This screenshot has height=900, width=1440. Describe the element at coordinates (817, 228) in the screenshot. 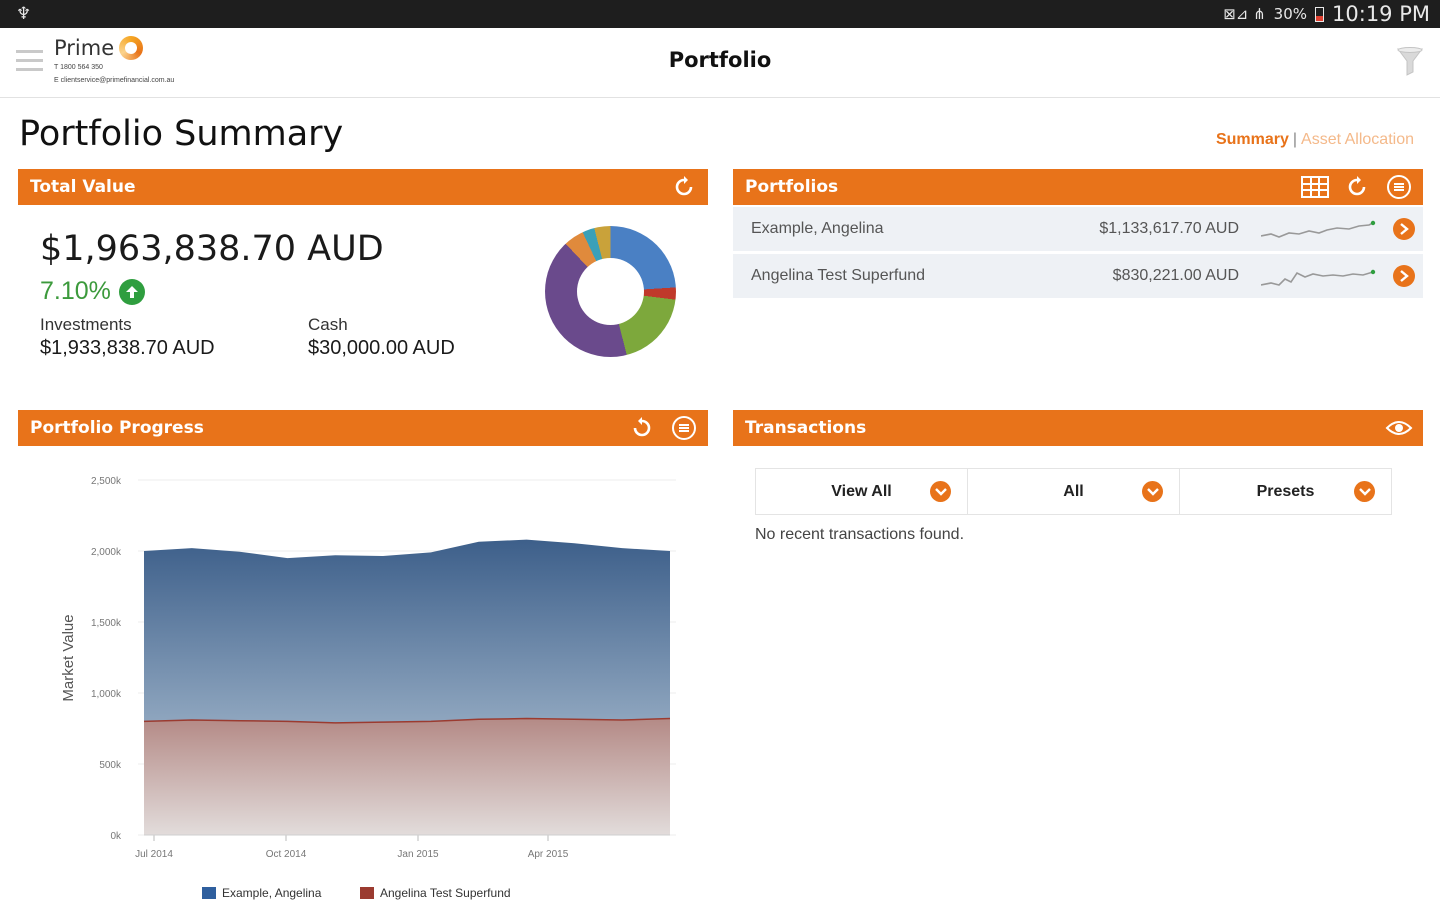

I see `portfolio-name: Example, Angelina` at that location.